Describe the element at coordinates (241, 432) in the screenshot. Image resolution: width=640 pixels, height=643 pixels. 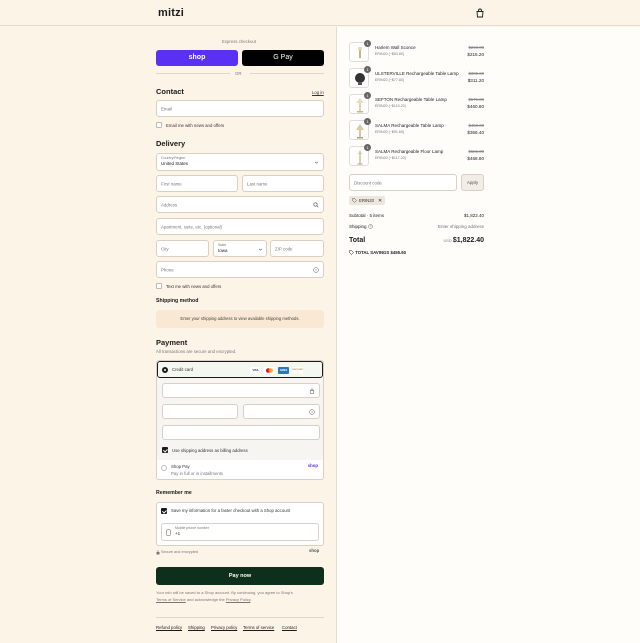
I see `name-on-card-input` at that location.